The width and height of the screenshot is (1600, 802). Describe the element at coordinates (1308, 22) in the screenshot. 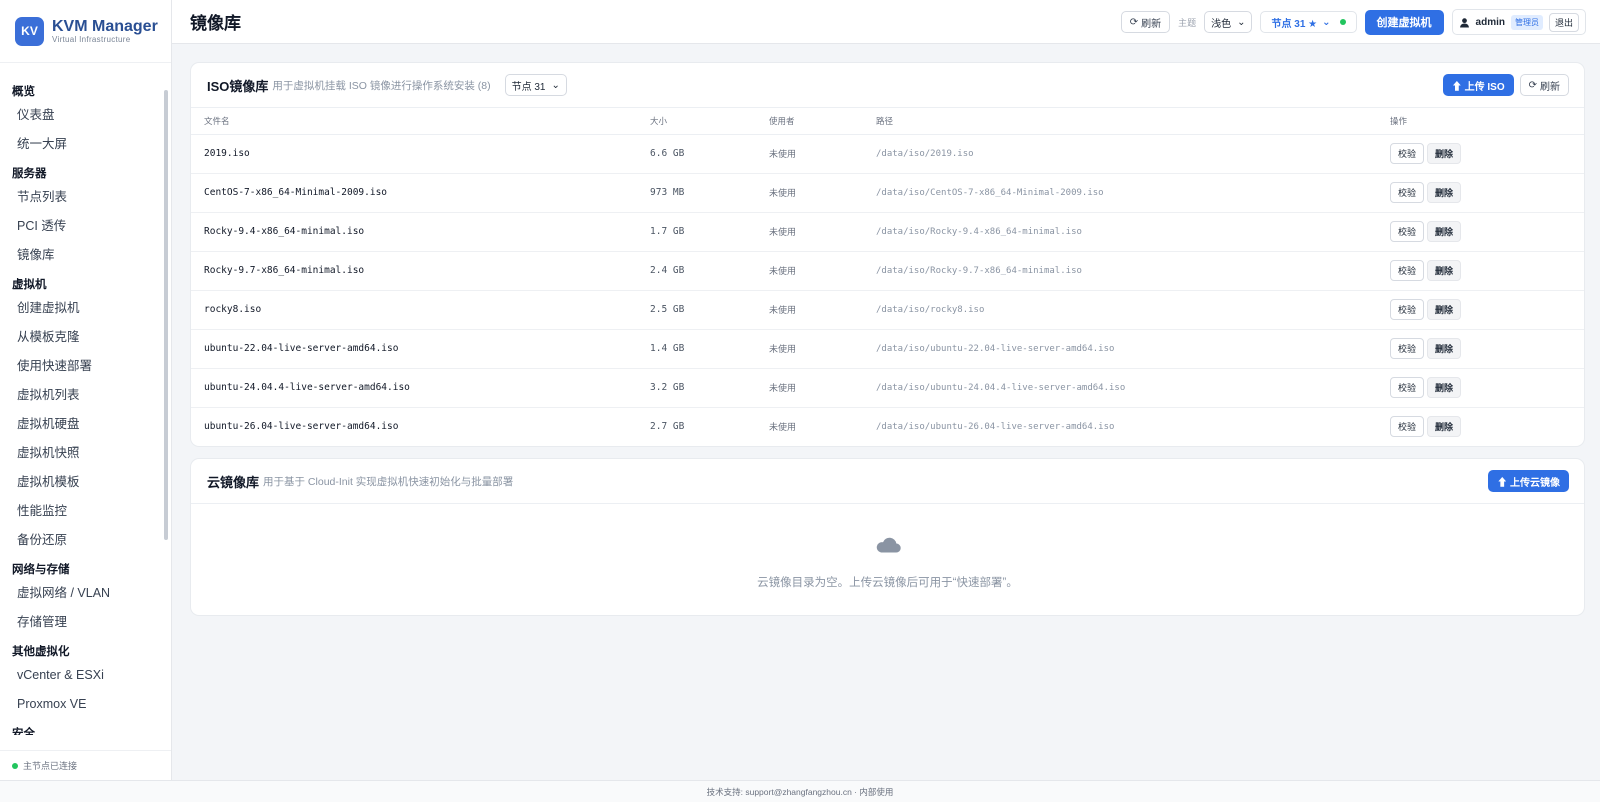

I see `node-selector: 节点 31 ★ ⌄` at that location.